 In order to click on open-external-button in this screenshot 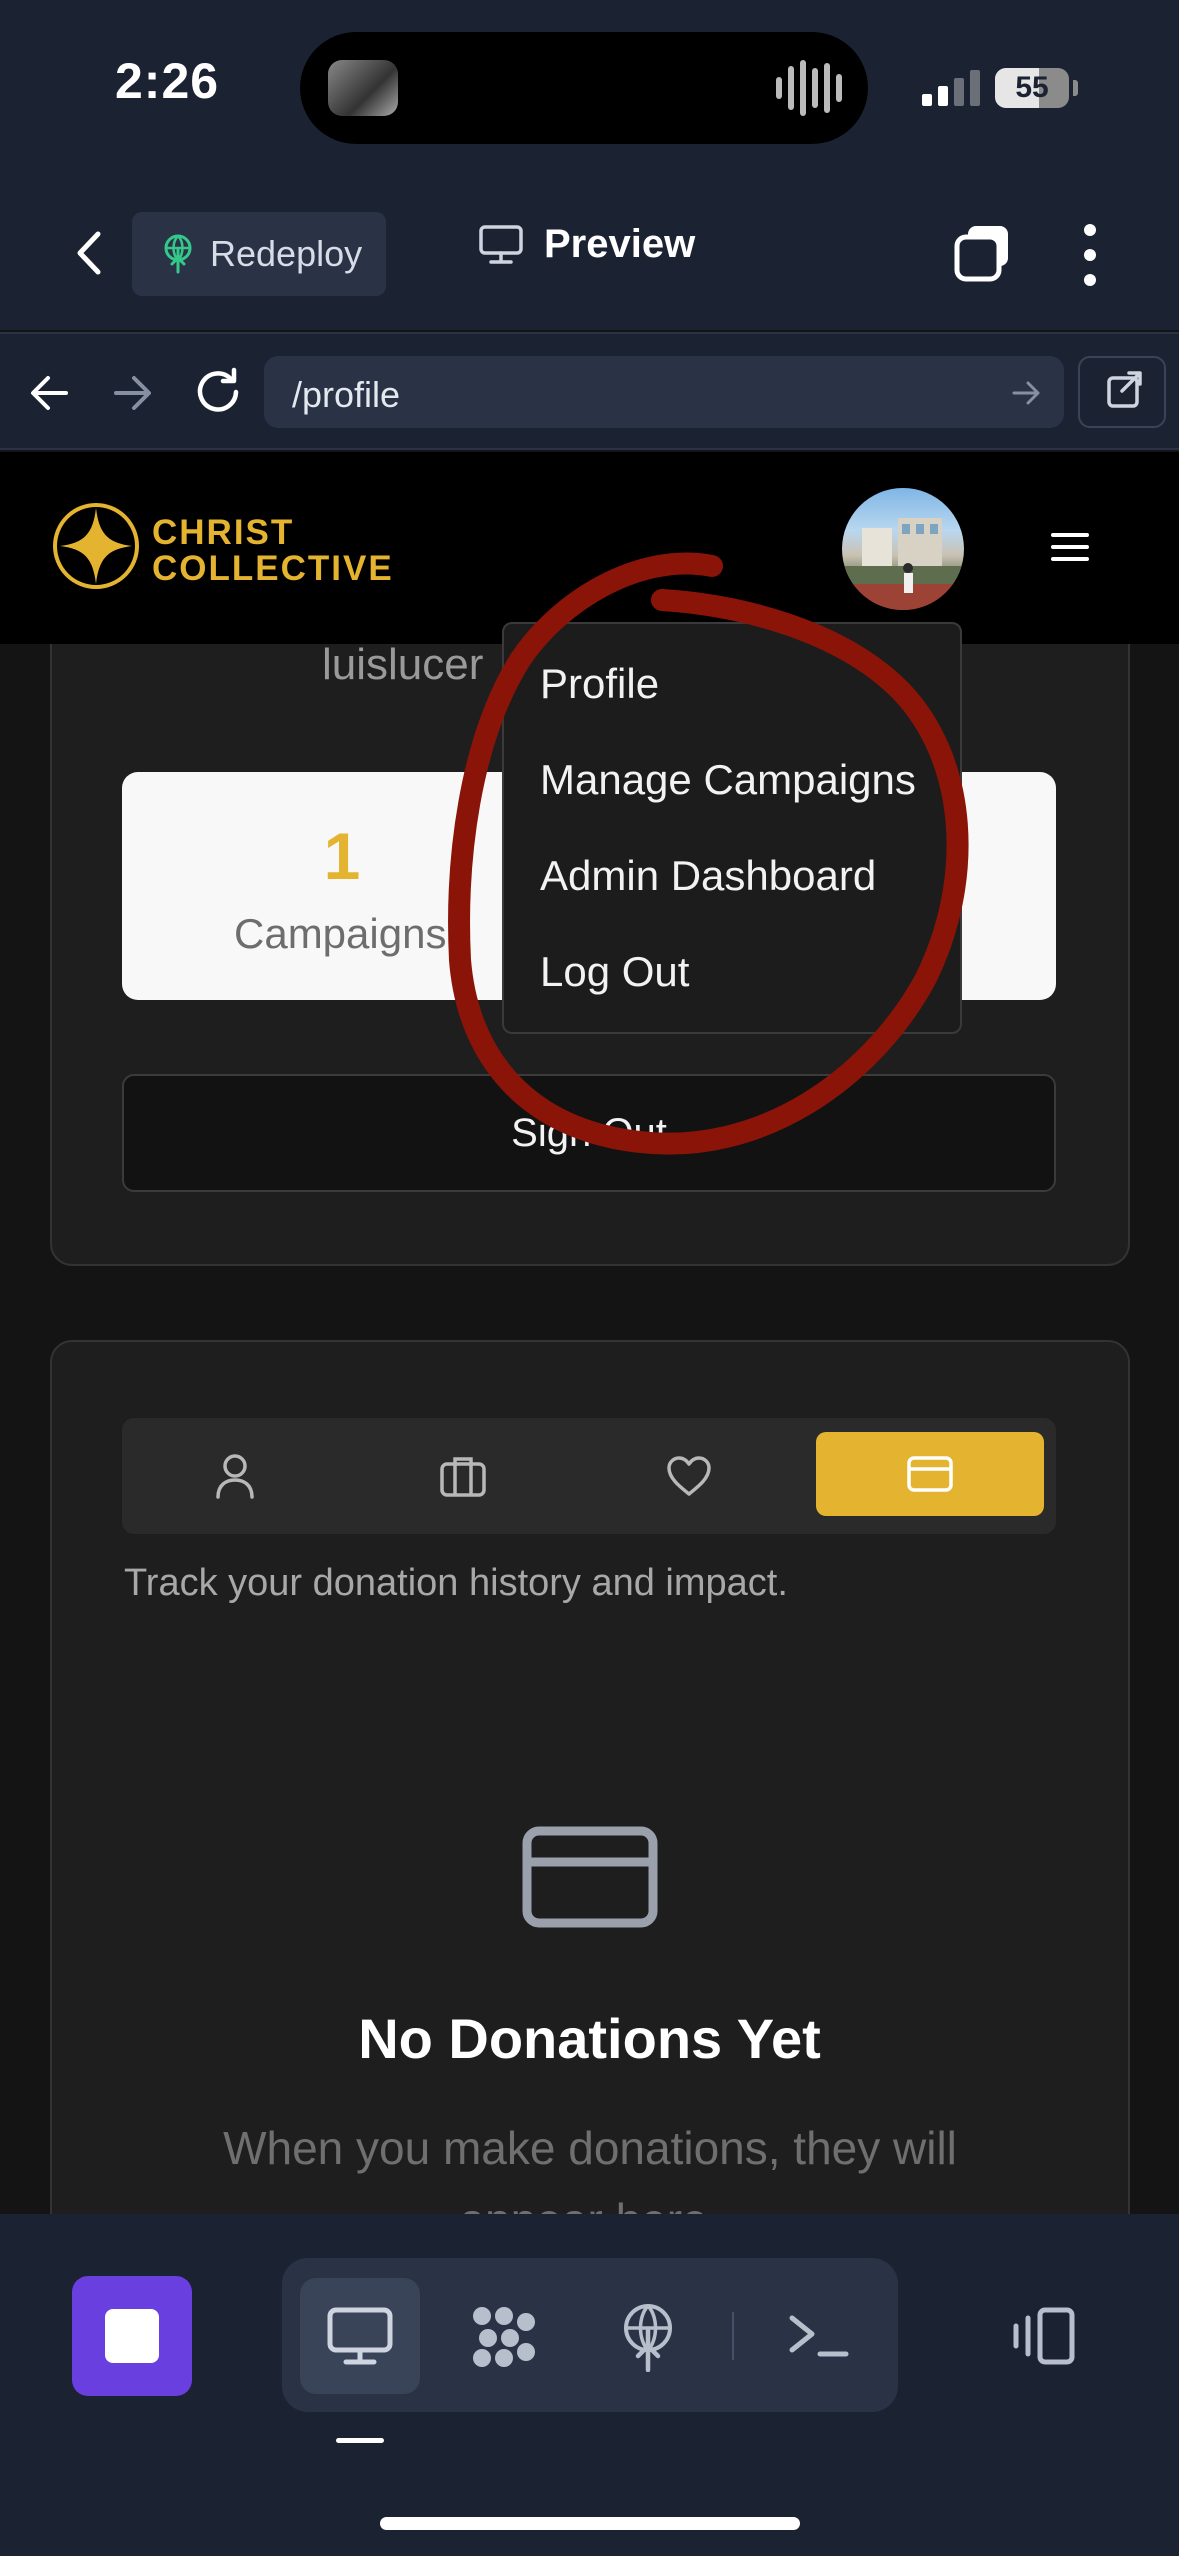, I will do `click(1122, 392)`.